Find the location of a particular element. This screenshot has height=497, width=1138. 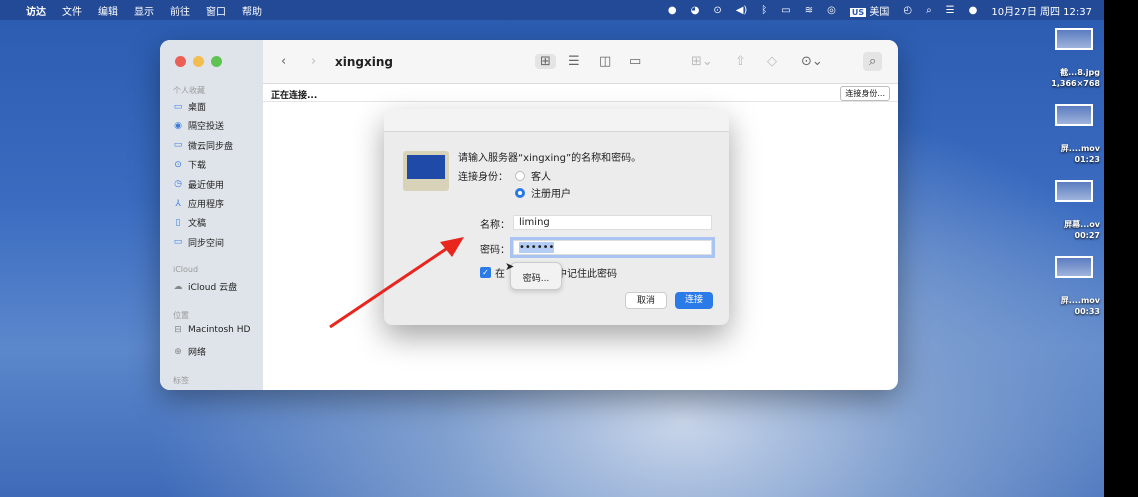

black-border is located at coordinates (1121, 248).